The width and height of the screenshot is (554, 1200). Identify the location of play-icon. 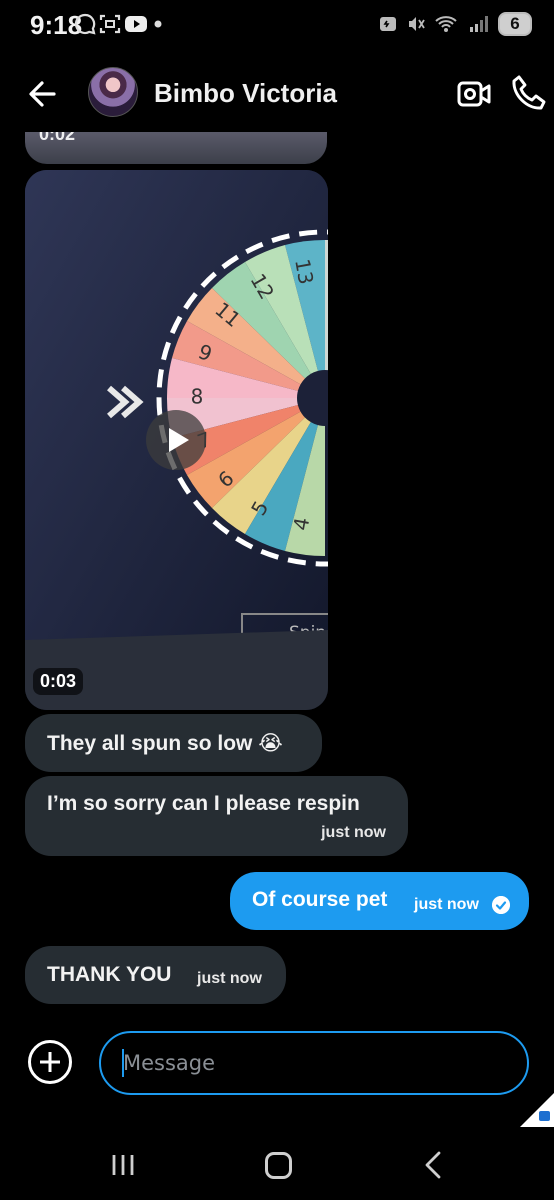
(176, 440).